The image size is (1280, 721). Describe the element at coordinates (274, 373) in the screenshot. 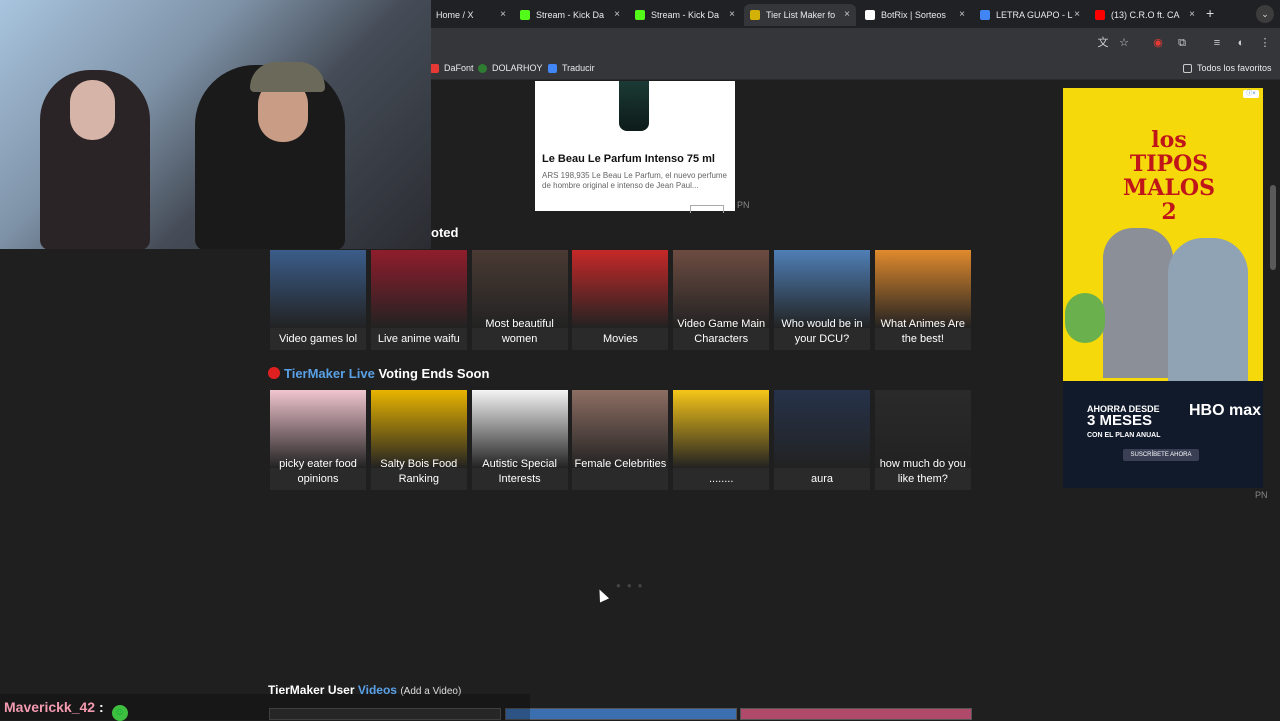

I see `live-dot-icon` at that location.